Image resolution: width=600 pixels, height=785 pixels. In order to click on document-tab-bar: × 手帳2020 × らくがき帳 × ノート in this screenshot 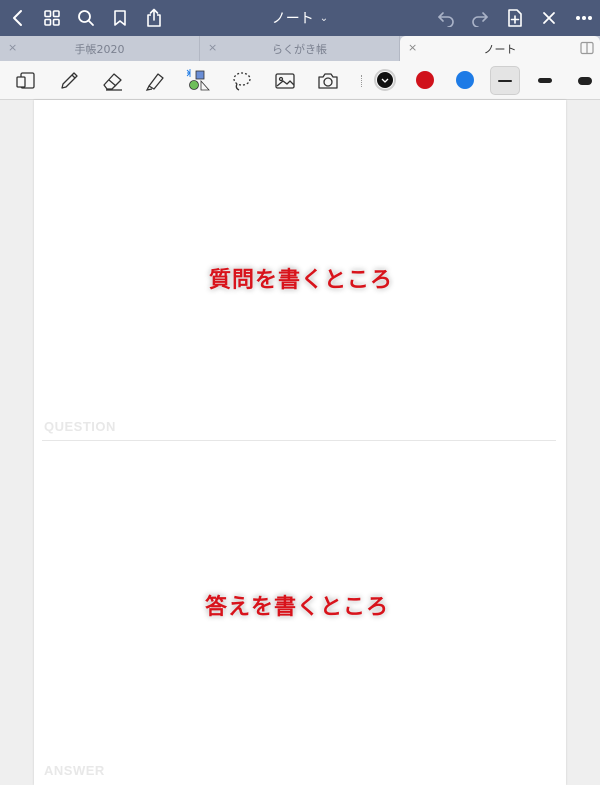, I will do `click(300, 48)`.